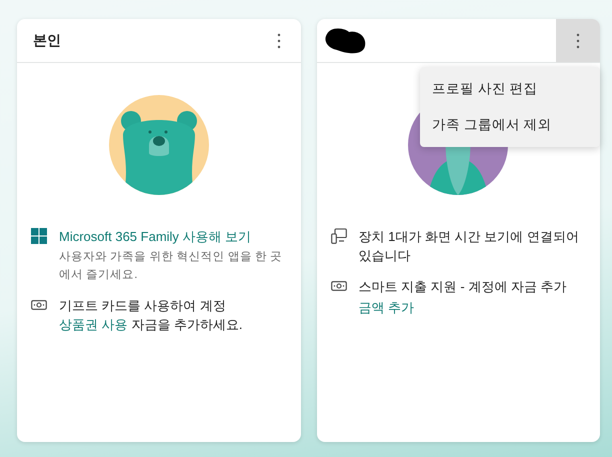  I want to click on item-text: 스마트 지출 지원 - 계정에 자금 추가, so click(462, 287).